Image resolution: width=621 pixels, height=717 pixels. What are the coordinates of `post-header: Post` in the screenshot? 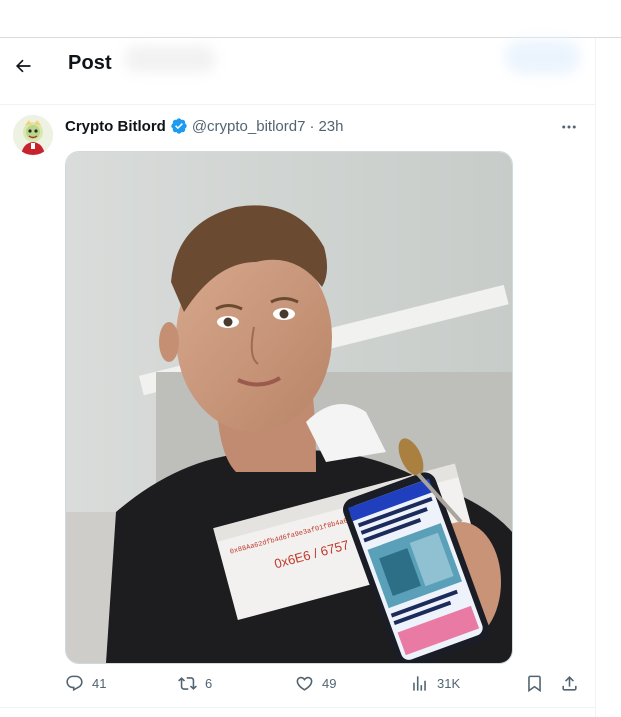 It's located at (297, 71).